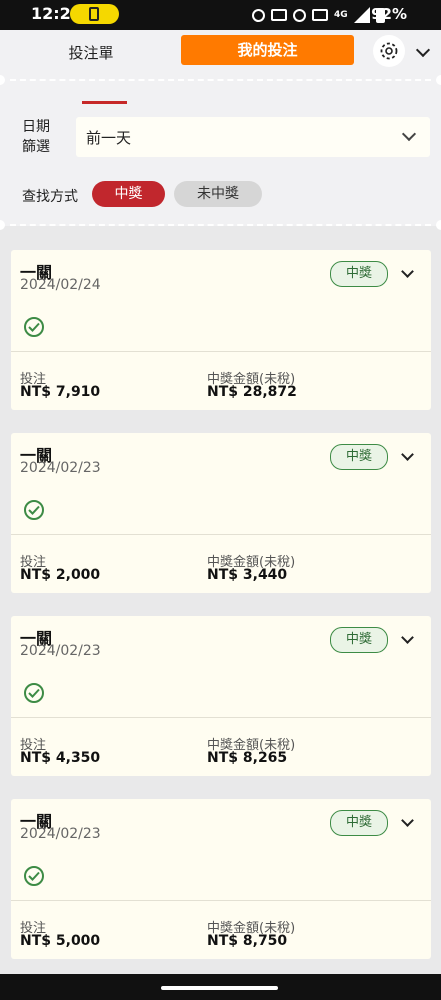 This screenshot has height=1000, width=441. What do you see at coordinates (389, 14) in the screenshot?
I see `battery-percent: 92%` at bounding box center [389, 14].